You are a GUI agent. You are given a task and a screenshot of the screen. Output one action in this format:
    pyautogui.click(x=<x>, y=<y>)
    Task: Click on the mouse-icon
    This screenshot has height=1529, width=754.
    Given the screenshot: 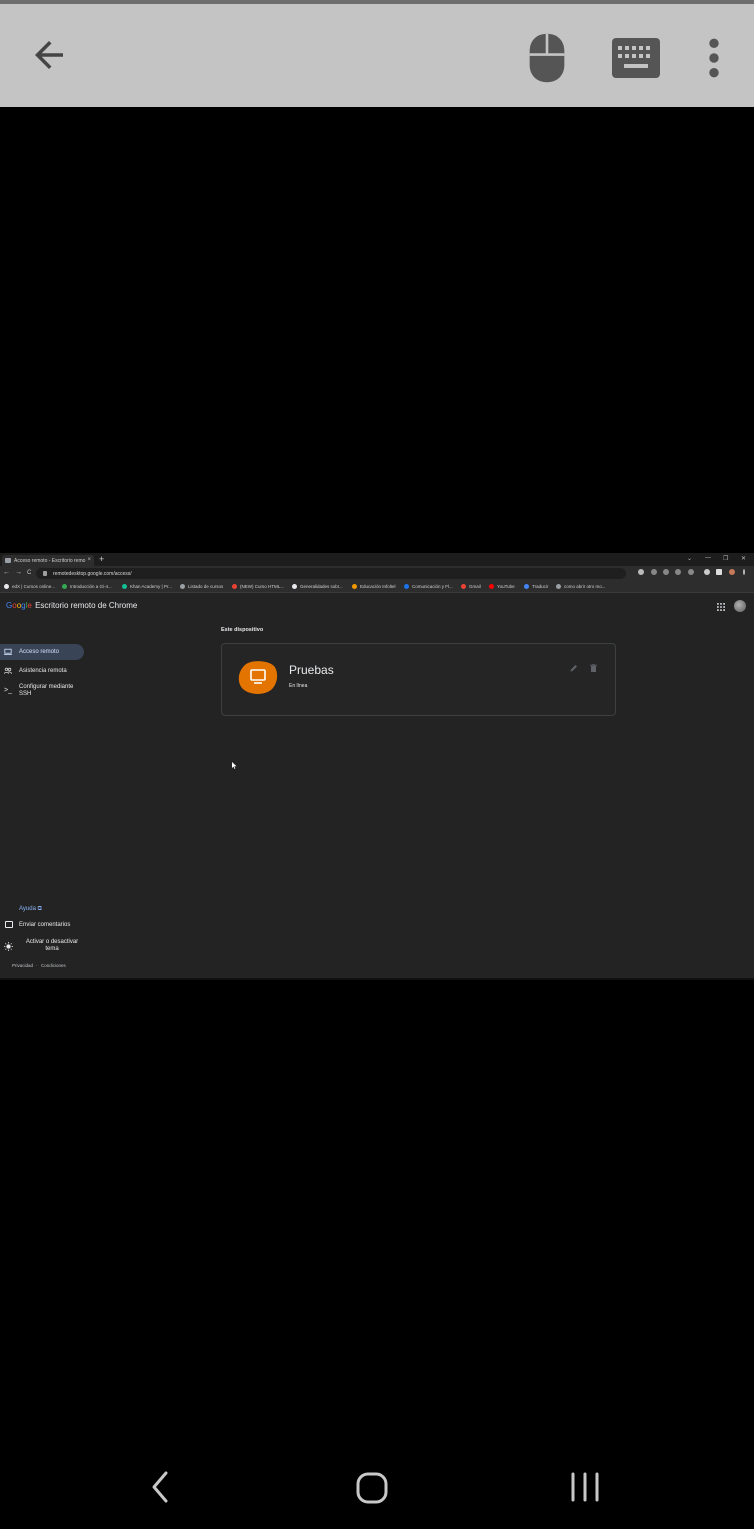 What is the action you would take?
    pyautogui.click(x=547, y=58)
    